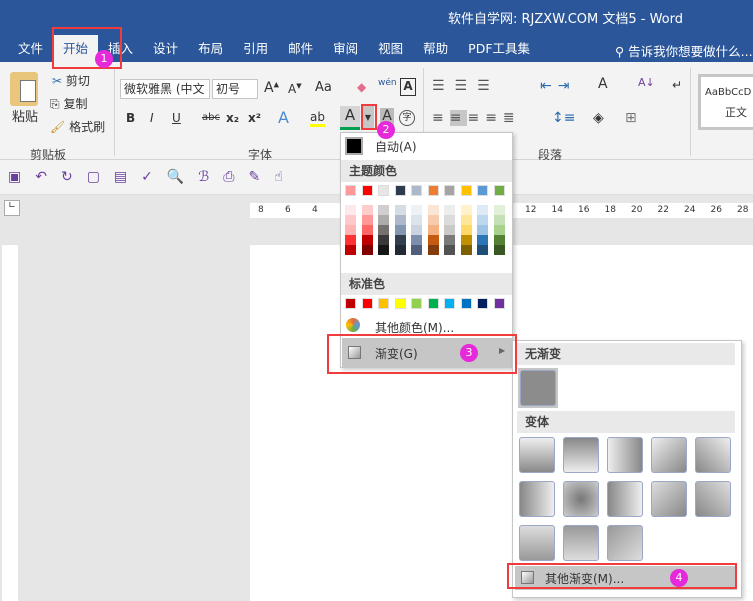 The width and height of the screenshot is (753, 601). What do you see at coordinates (563, 118) in the screenshot?
I see `line-spacing-button: ↕≡` at bounding box center [563, 118].